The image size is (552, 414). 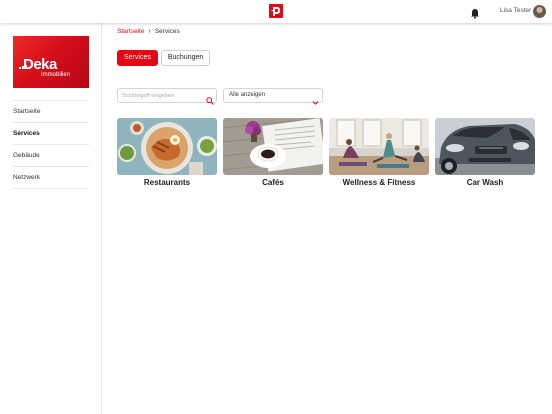 I want to click on sidebar-item-services: Services, so click(x=51, y=133).